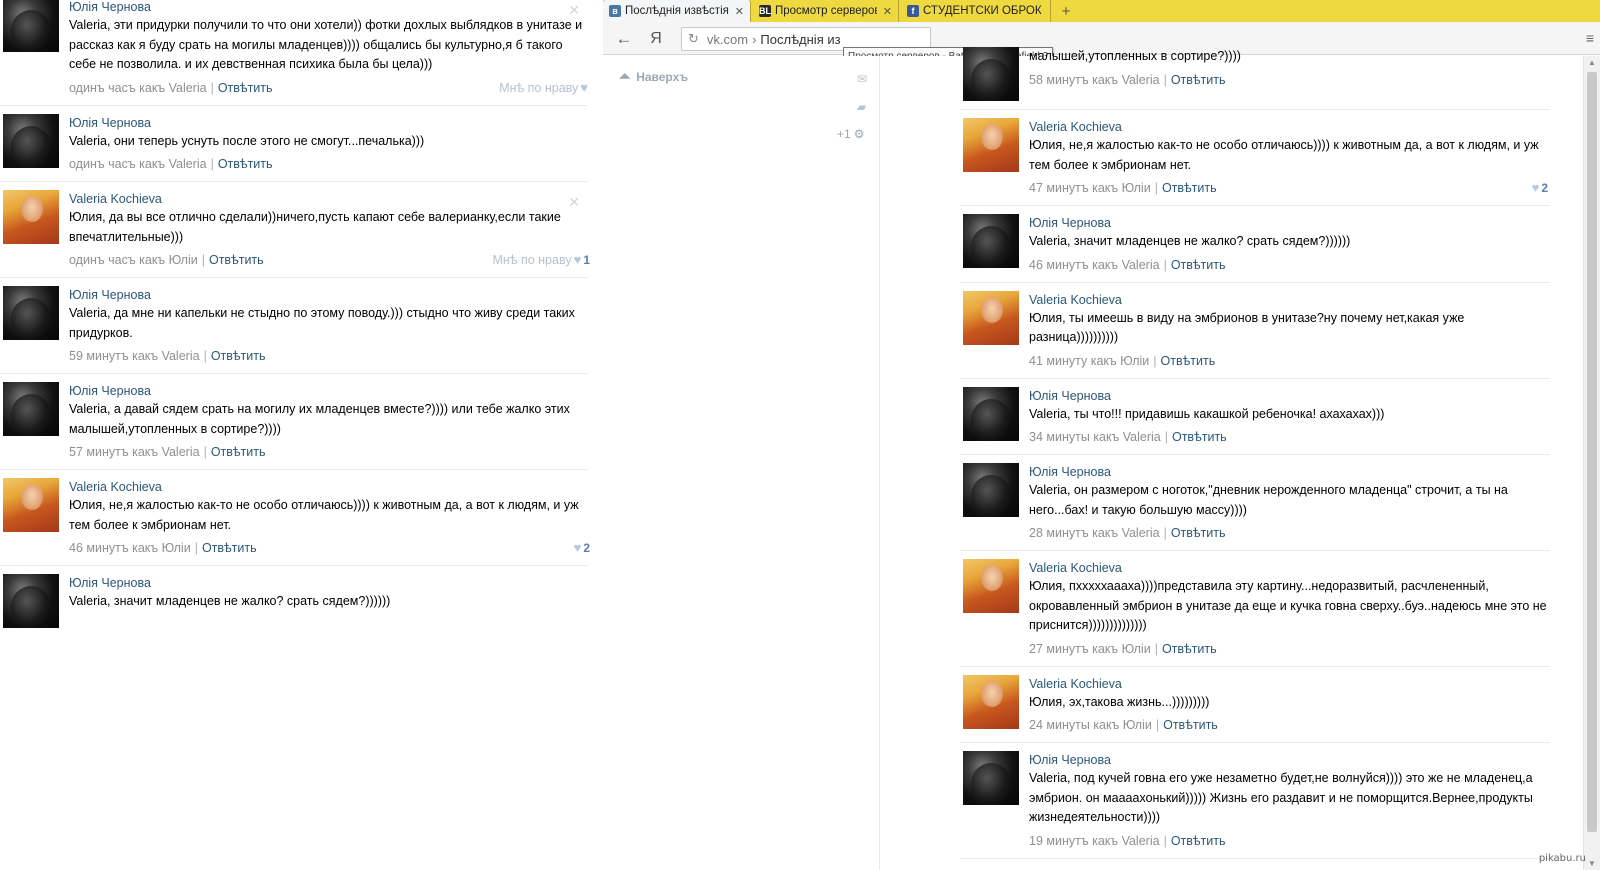 The width and height of the screenshot is (1600, 870). Describe the element at coordinates (133, 260) in the screenshot. I see `comment-time: одинъ часъ какъ Юліи` at that location.